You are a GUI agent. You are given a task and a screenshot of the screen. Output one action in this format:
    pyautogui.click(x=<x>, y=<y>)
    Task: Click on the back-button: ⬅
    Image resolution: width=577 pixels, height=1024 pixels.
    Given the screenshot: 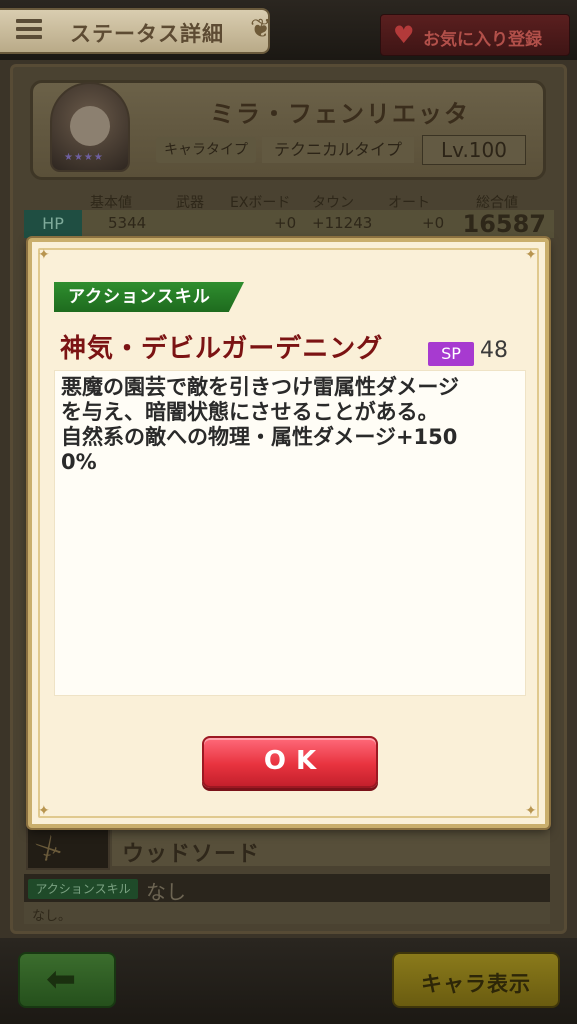 What is the action you would take?
    pyautogui.click(x=67, y=980)
    